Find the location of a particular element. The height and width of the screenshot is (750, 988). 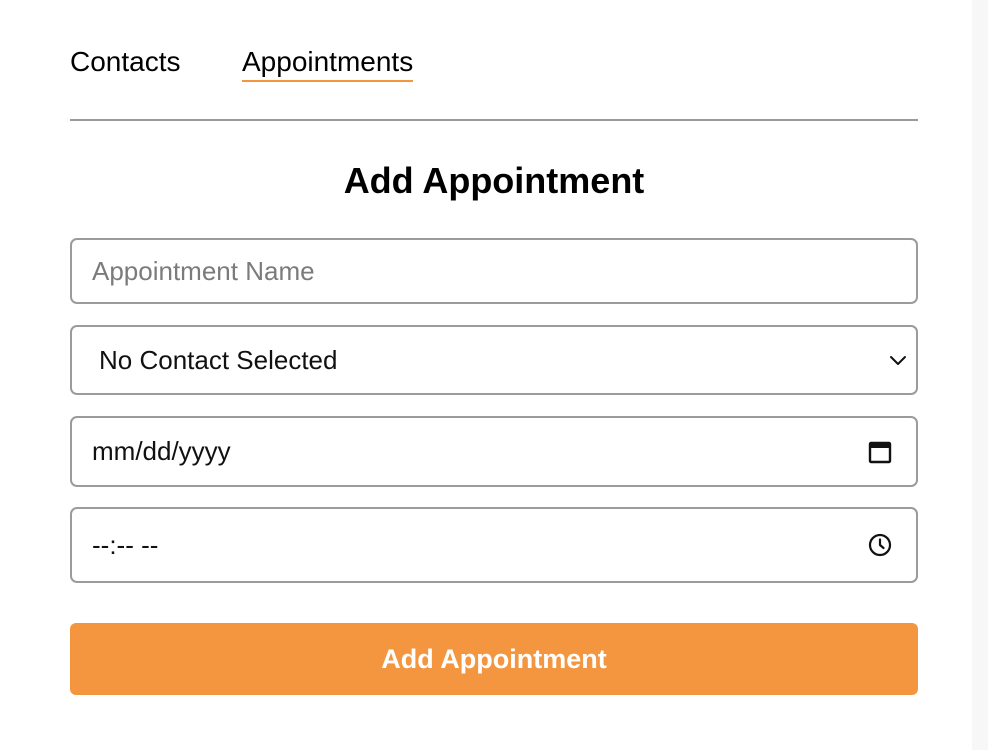

time-input: --:-- -- is located at coordinates (494, 545).